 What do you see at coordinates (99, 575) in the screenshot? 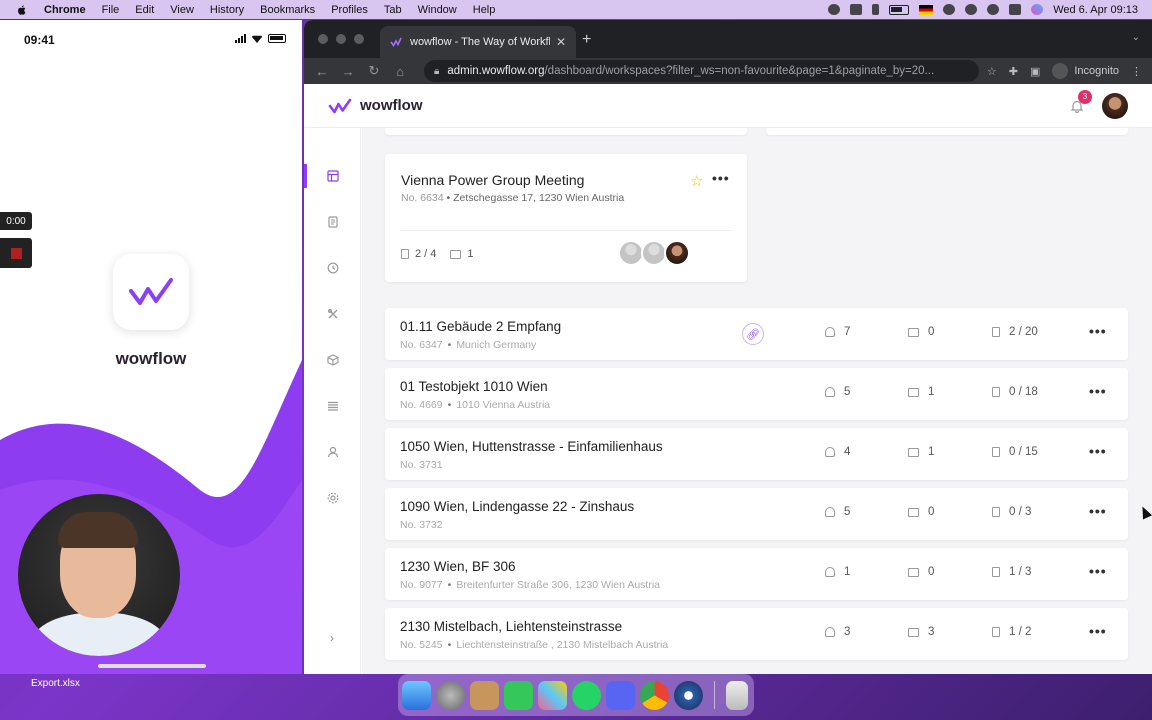
I see `webcam-overlay` at bounding box center [99, 575].